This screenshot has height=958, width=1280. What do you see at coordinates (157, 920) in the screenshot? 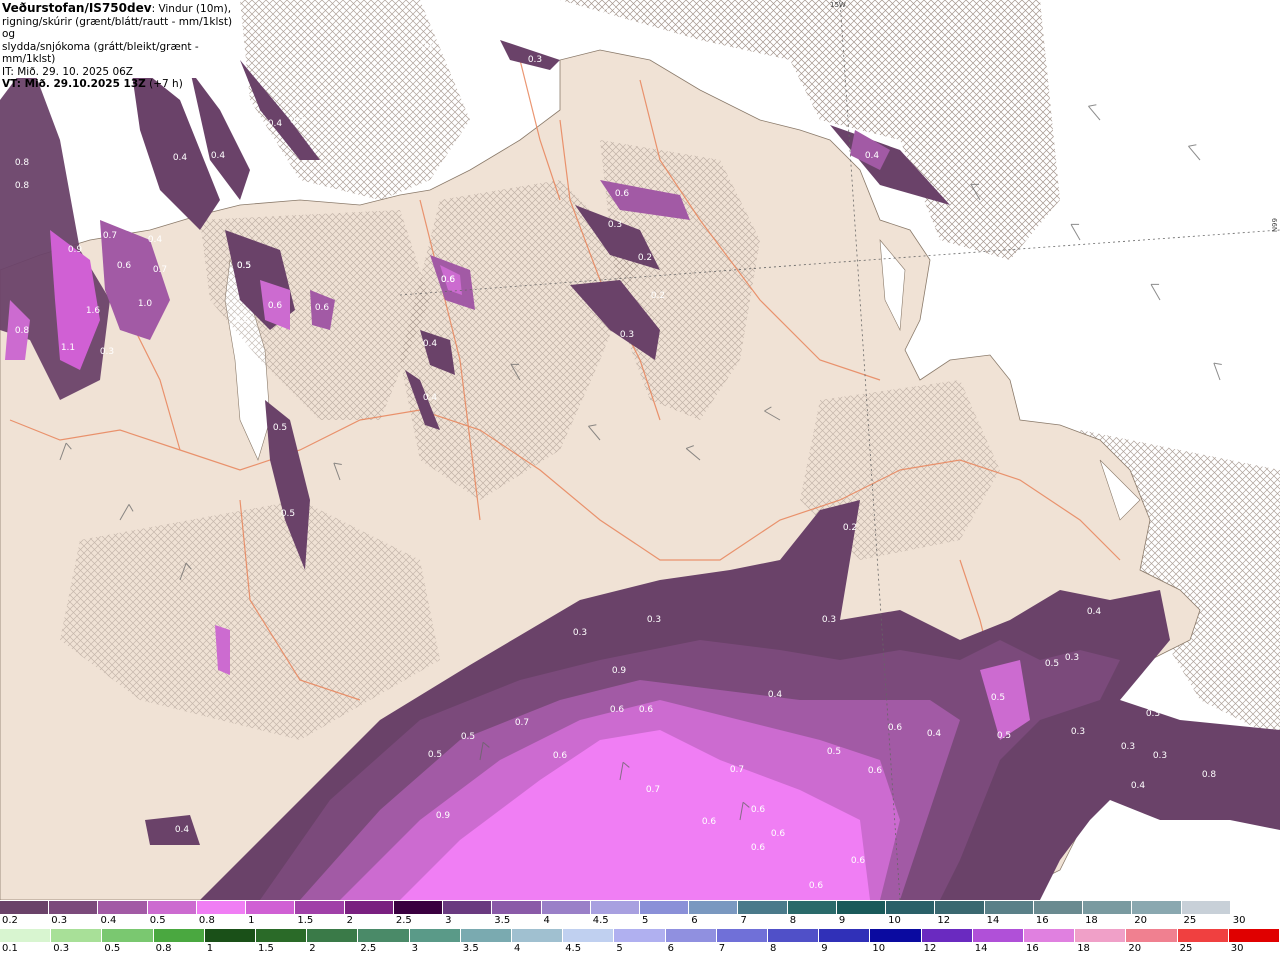
I see `legend-label: 0.5` at bounding box center [157, 920].